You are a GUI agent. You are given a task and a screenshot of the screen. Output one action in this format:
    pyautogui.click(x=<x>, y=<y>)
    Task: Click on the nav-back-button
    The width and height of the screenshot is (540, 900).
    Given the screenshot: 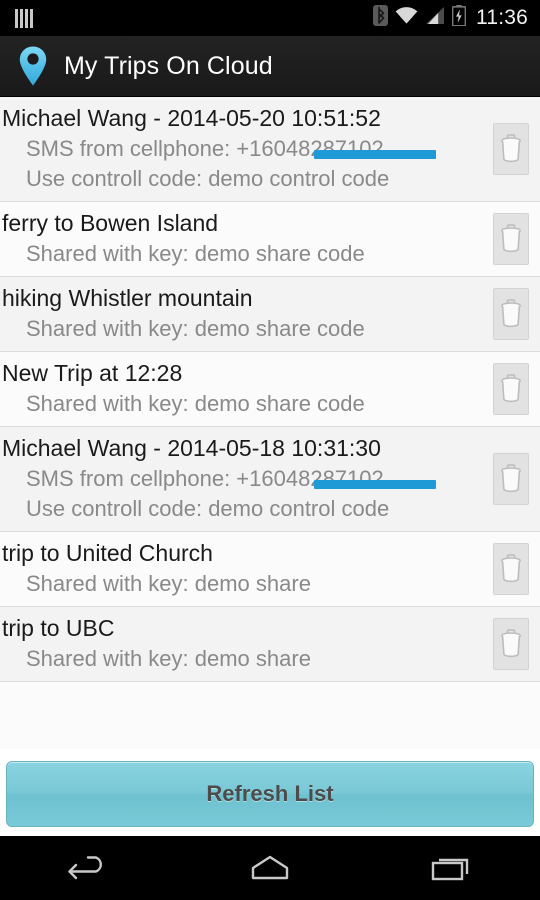 What is the action you would take?
    pyautogui.click(x=90, y=868)
    